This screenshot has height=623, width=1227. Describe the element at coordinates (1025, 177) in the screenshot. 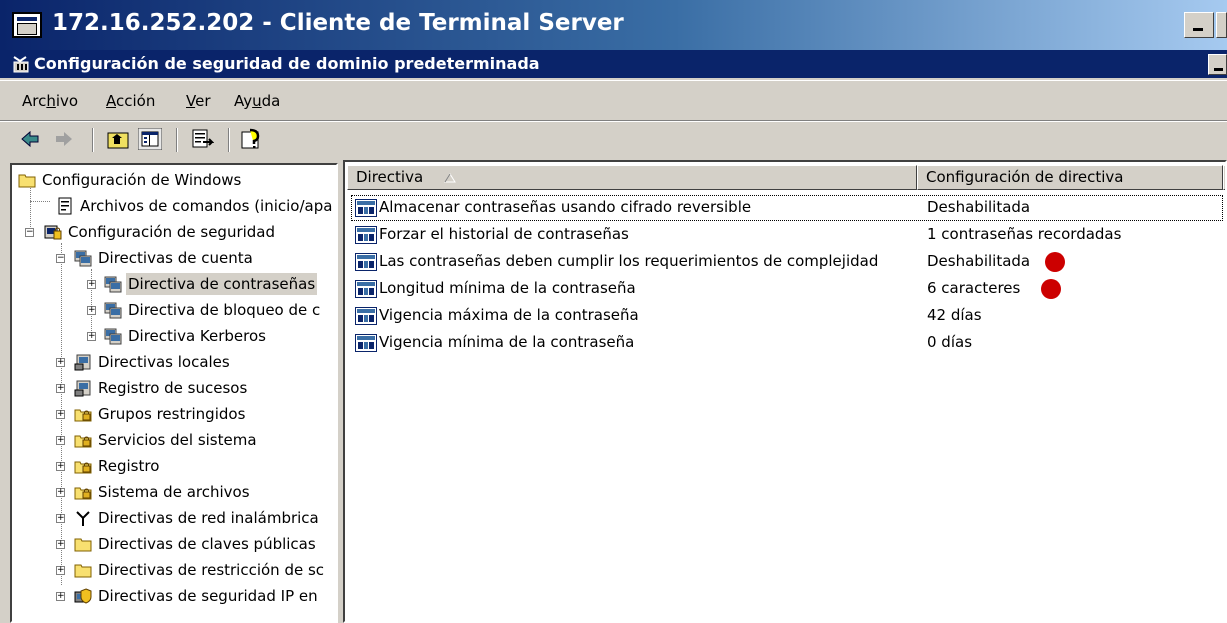

I see `column-header-label: Configuración de directiva` at that location.